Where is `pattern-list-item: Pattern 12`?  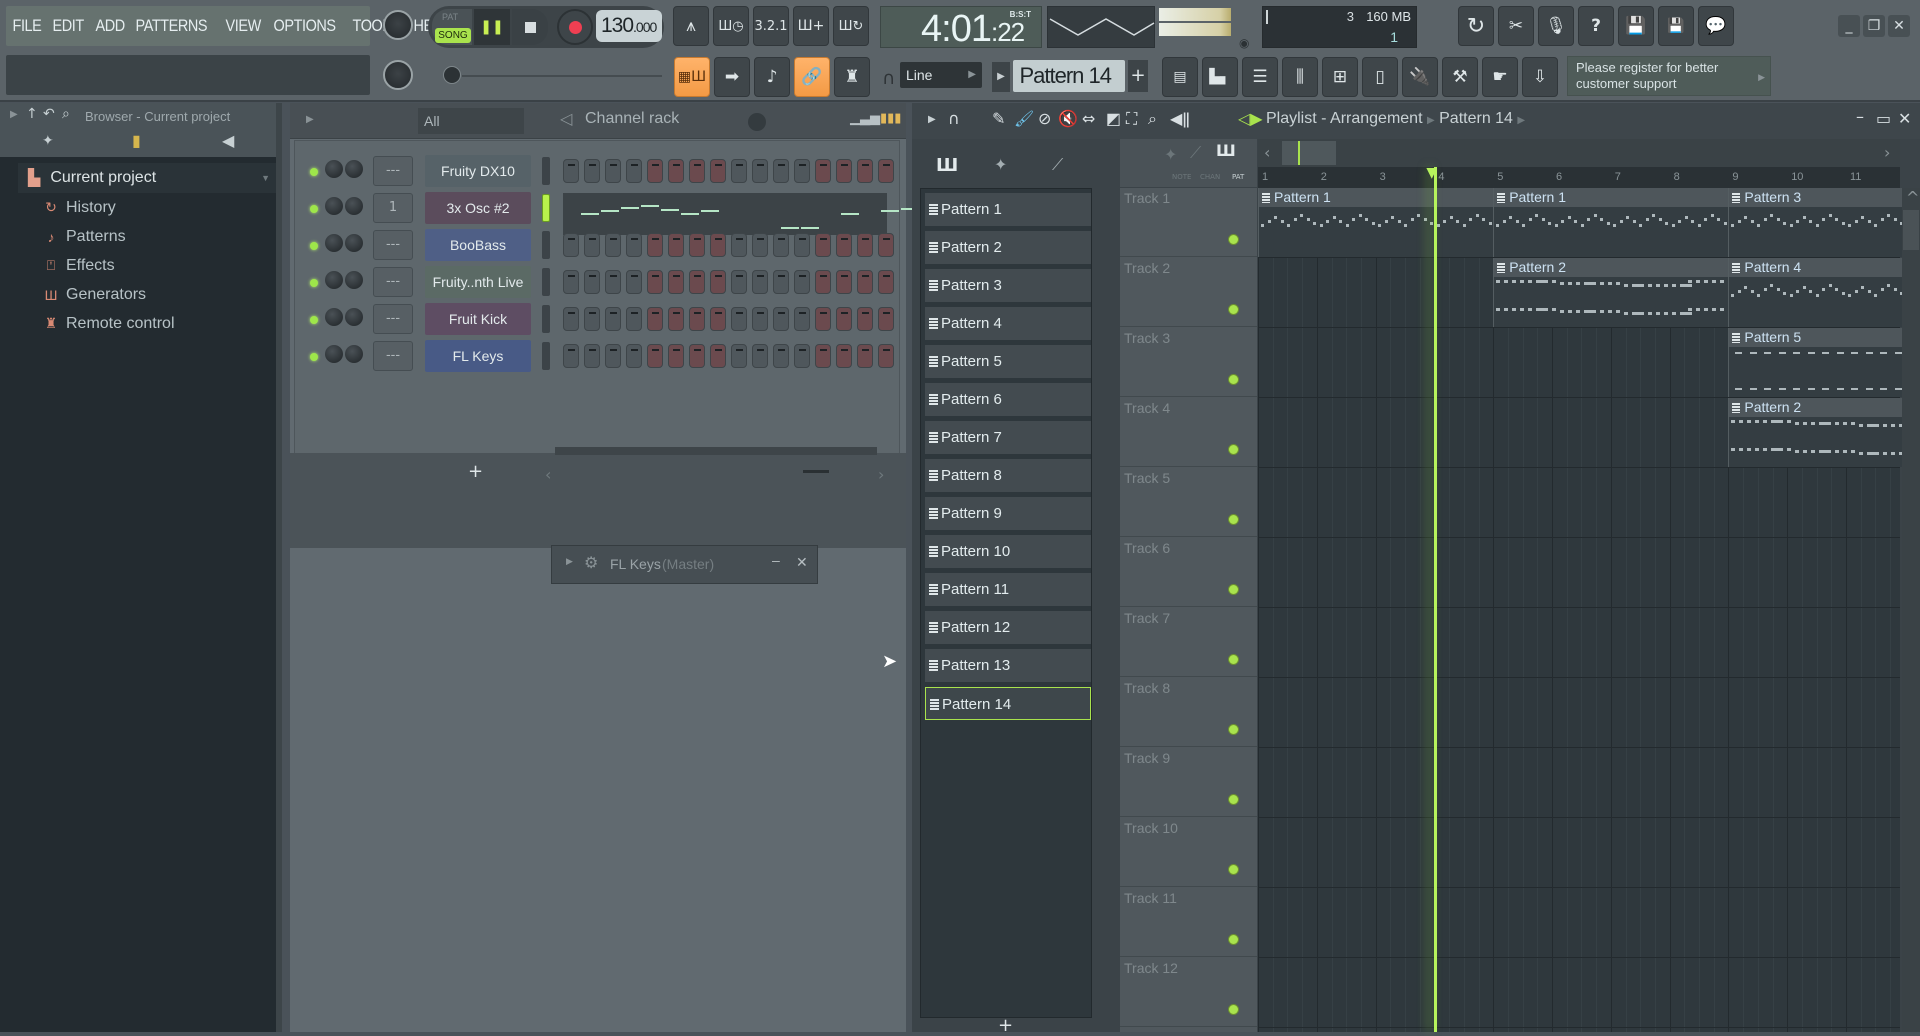
pattern-list-item: Pattern 12 is located at coordinates (1008, 627).